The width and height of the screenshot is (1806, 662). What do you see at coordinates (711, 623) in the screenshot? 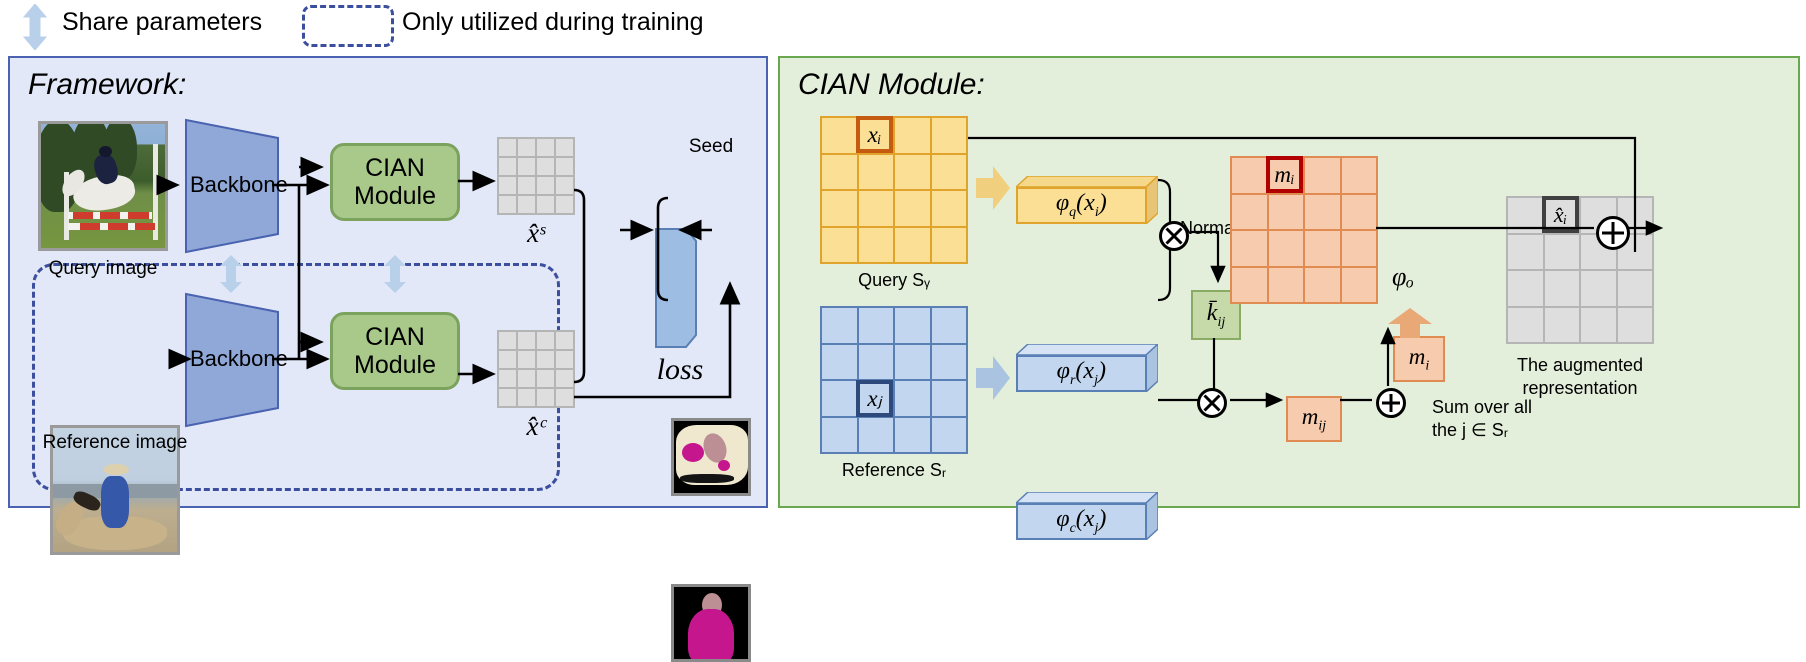
I see `seed-image-bottom` at bounding box center [711, 623].